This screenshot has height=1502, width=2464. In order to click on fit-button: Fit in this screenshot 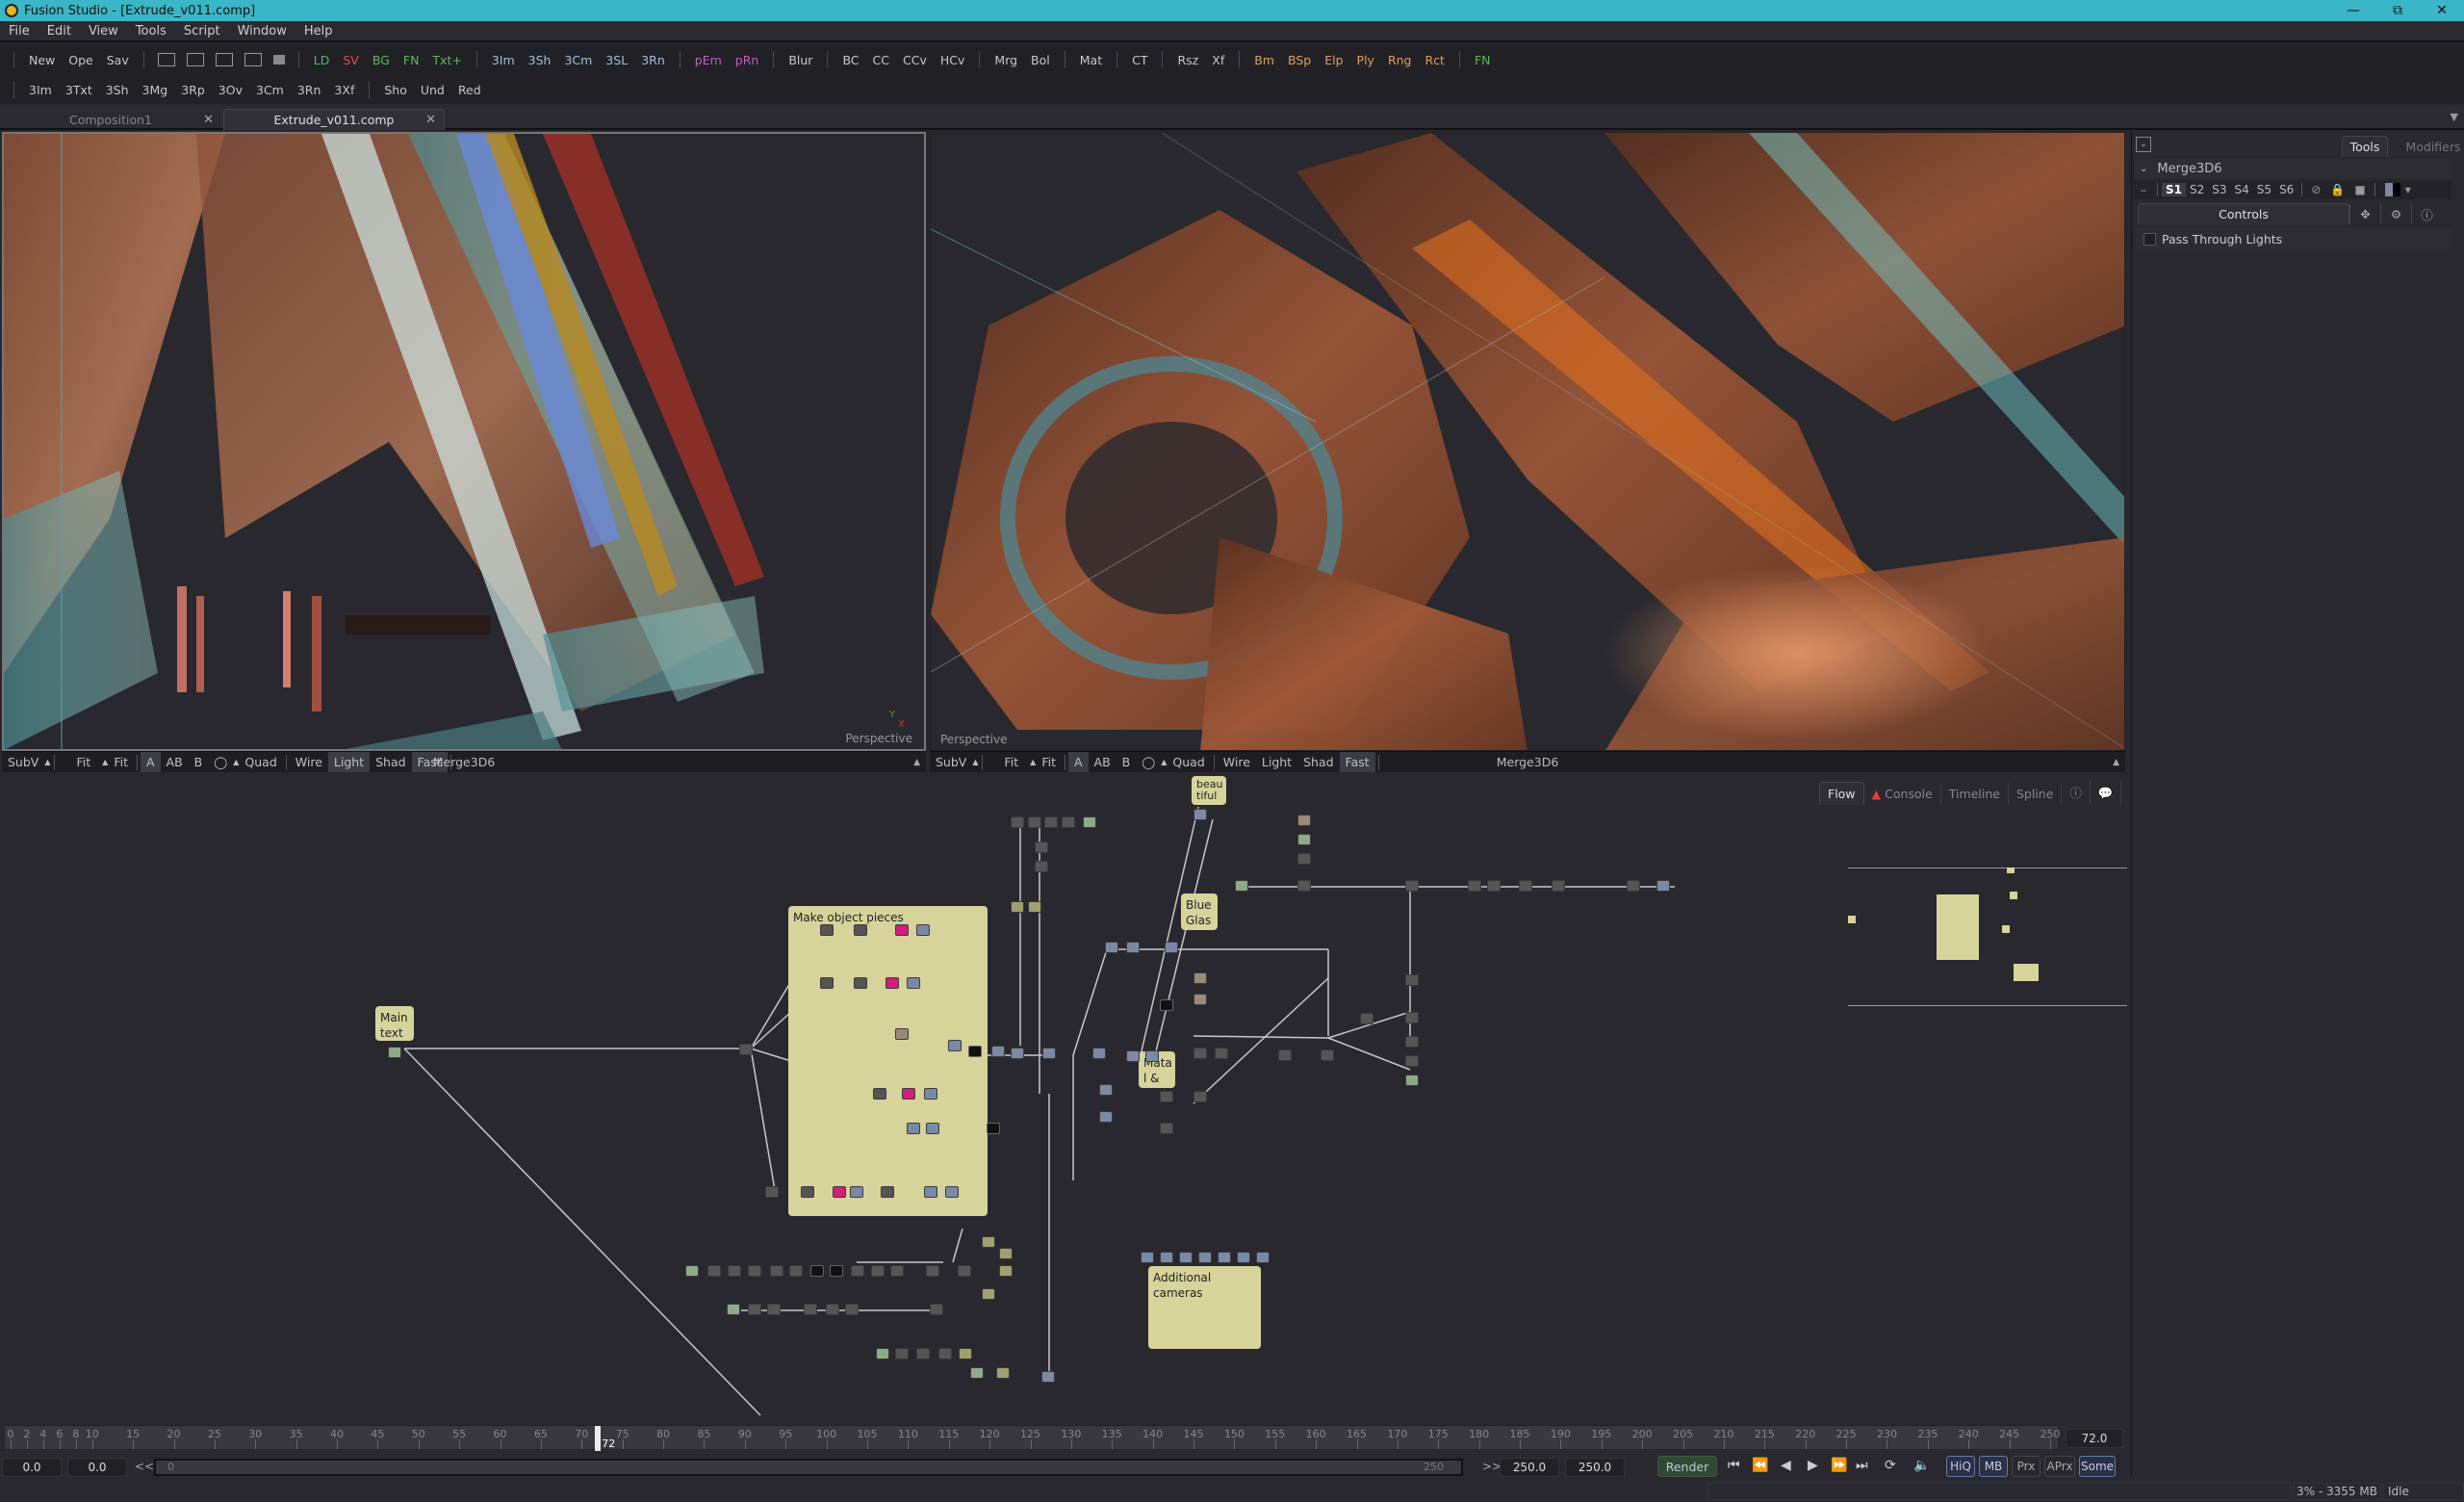, I will do `click(1012, 762)`.